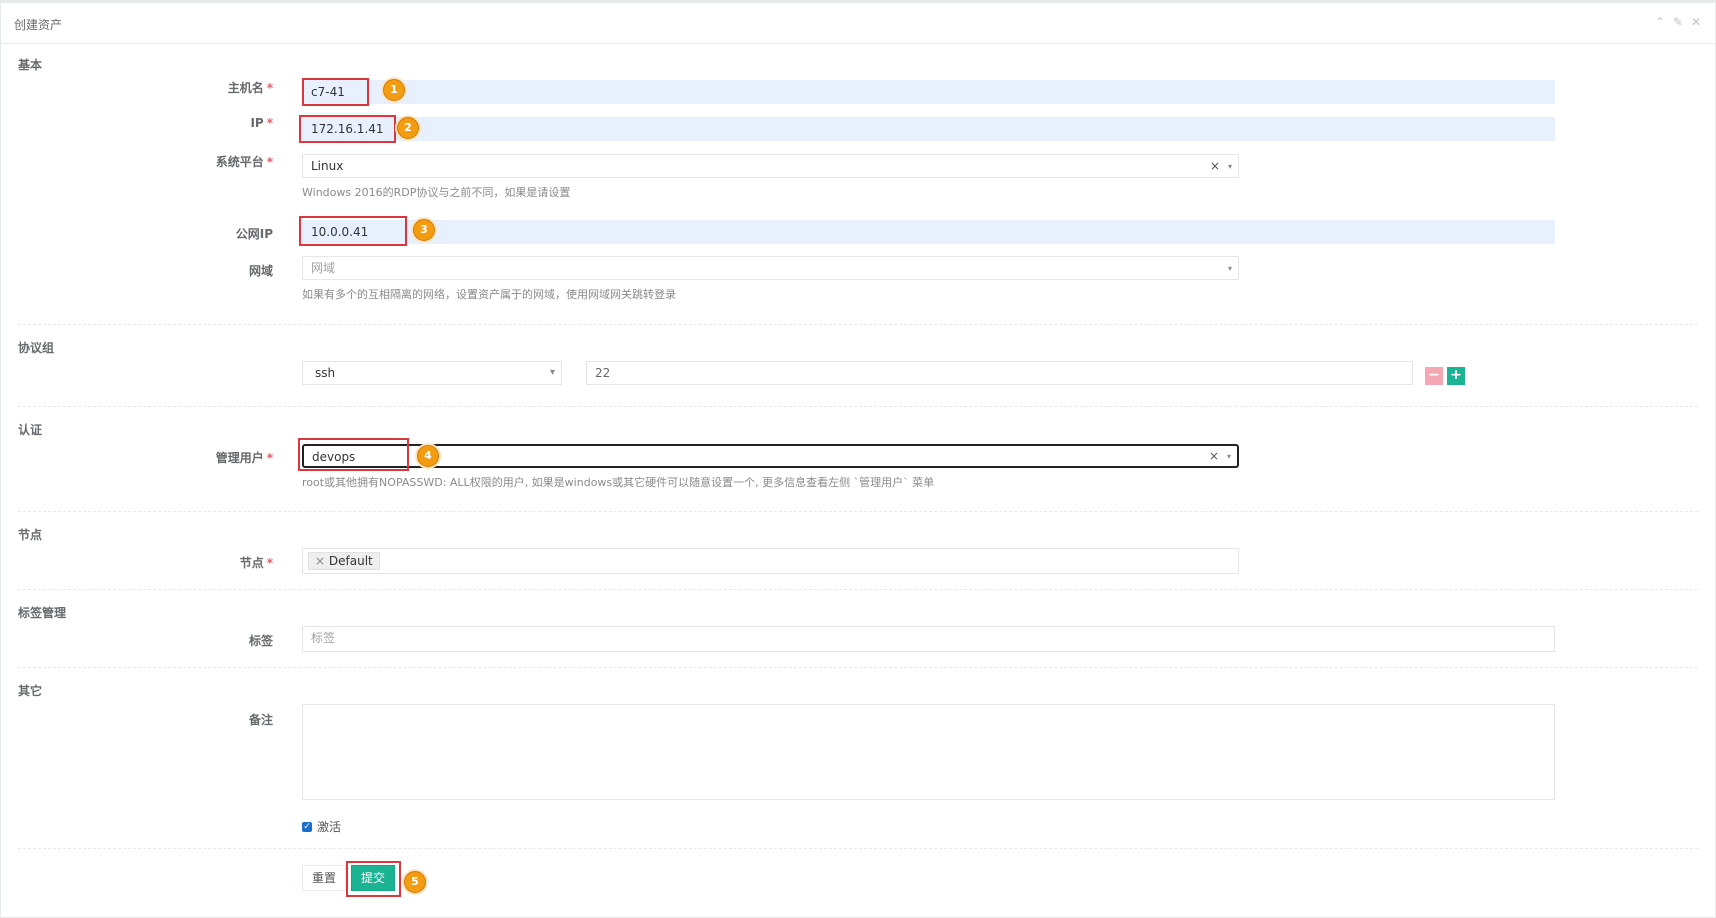 The image size is (1716, 918). What do you see at coordinates (424, 230) in the screenshot?
I see `step-marker: 3` at bounding box center [424, 230].